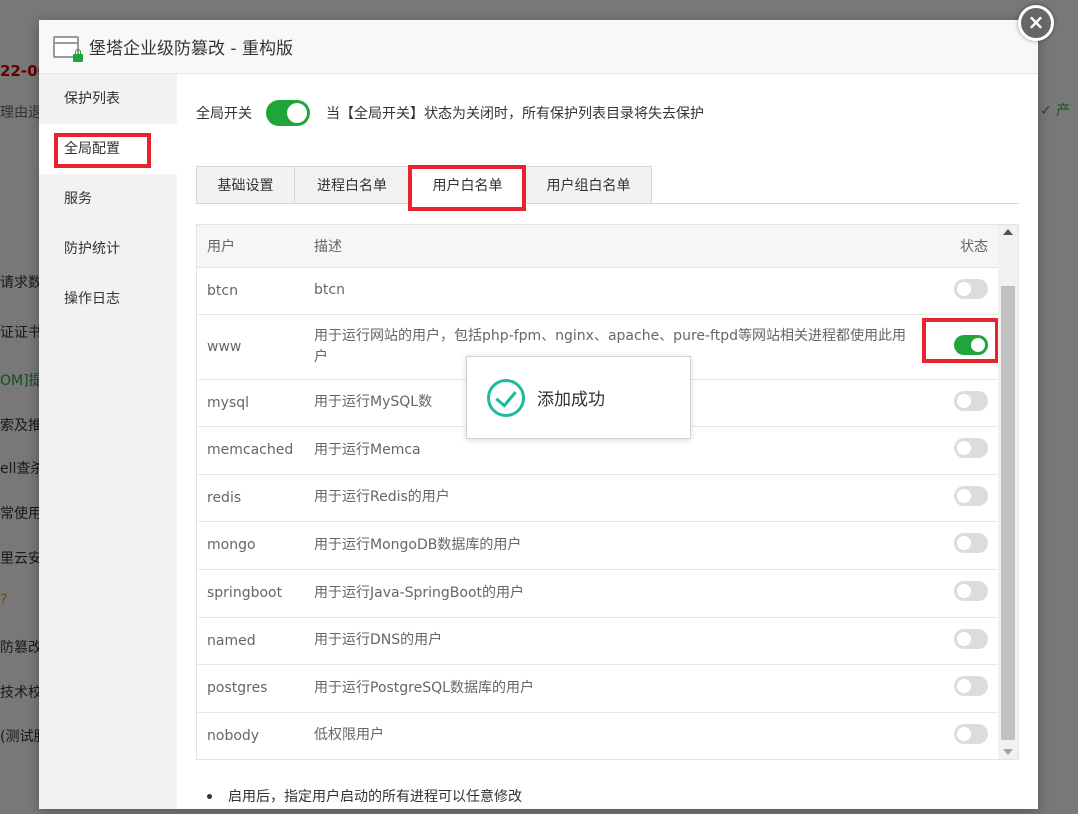  I want to click on bullet-icon, so click(209, 796).